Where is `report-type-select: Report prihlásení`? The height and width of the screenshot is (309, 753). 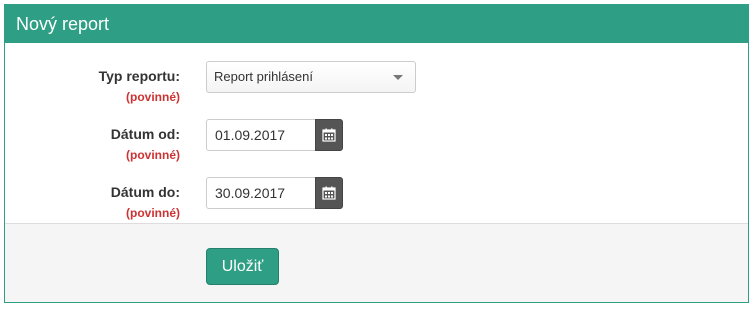
report-type-select: Report prihlásení is located at coordinates (311, 77).